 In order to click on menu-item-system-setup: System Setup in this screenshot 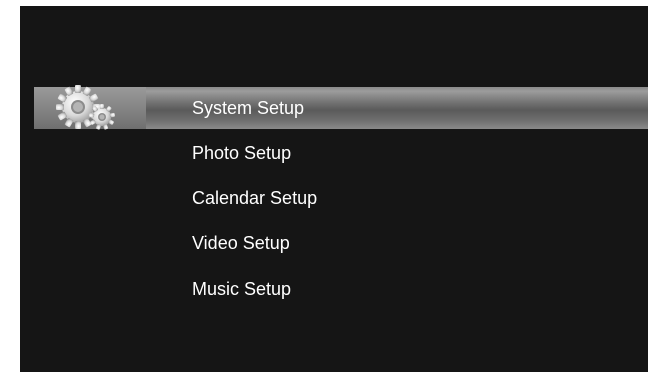, I will do `click(248, 108)`.